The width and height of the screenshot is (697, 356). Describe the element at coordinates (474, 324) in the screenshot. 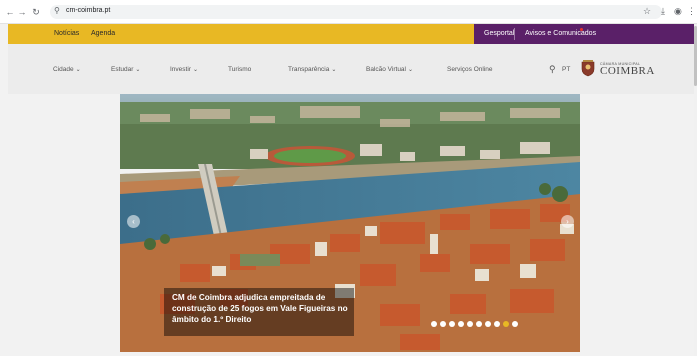

I see `carousel-pagination` at that location.